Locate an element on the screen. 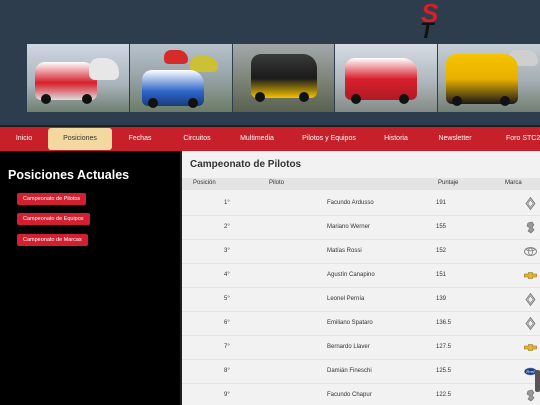 The width and height of the screenshot is (540, 405). row-points: 125.5 is located at coordinates (444, 371).